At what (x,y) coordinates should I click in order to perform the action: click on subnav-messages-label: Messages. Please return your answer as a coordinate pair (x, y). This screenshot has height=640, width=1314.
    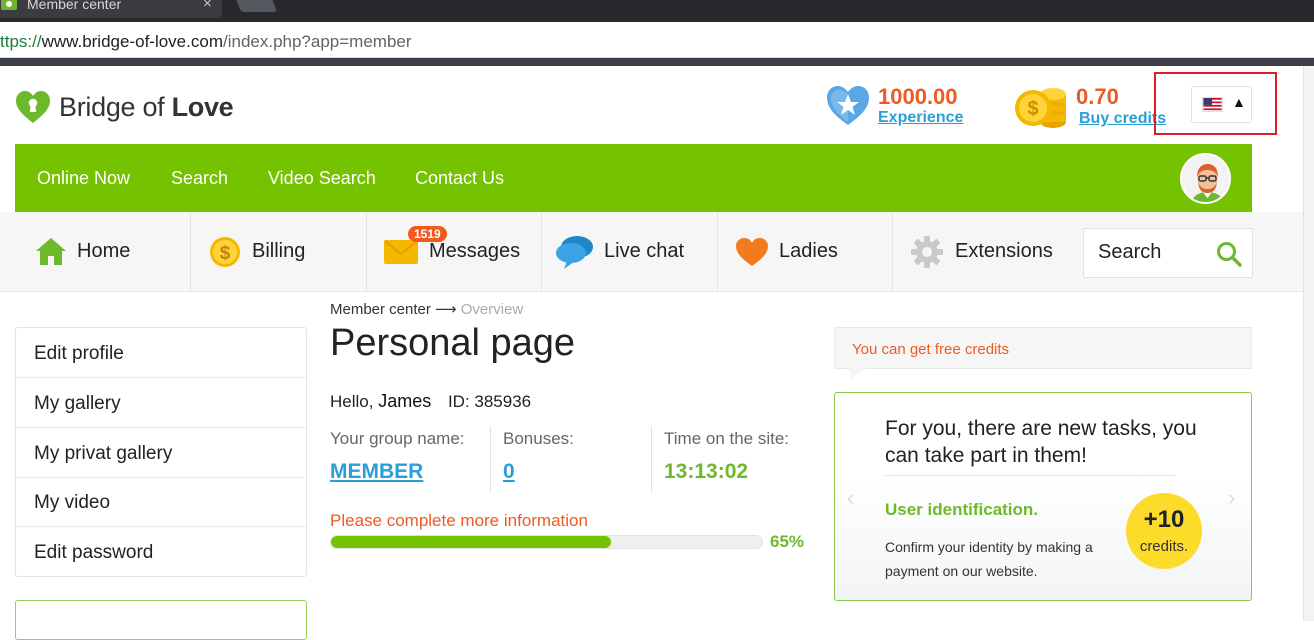
    Looking at the image, I should click on (475, 251).